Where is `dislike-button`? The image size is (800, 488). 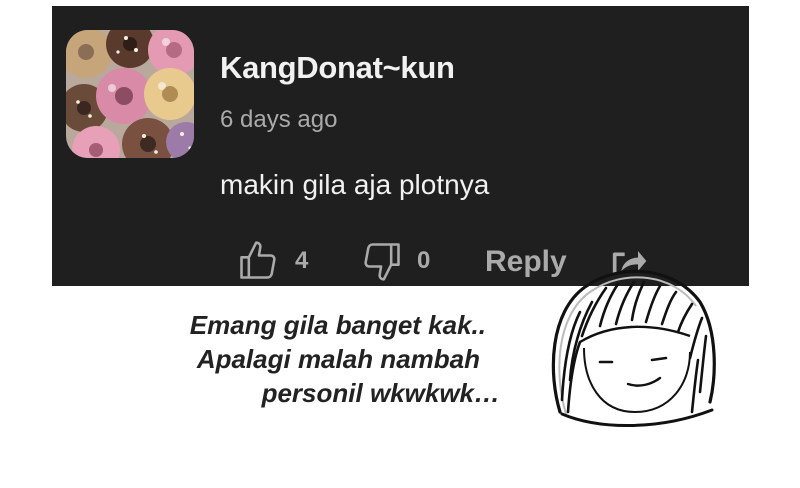 dislike-button is located at coordinates (382, 262).